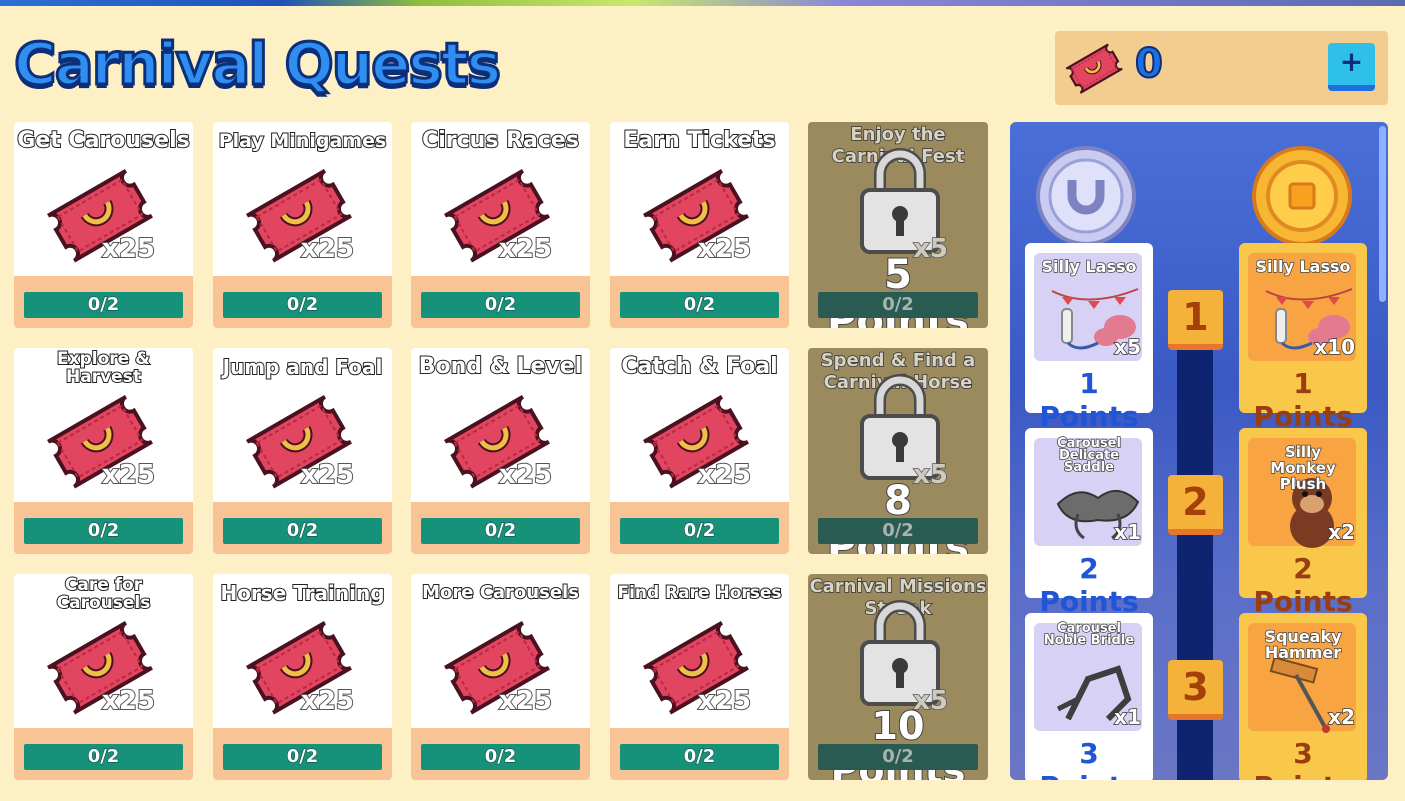  What do you see at coordinates (1335, 347) in the screenshot?
I see `reward-qty: x10` at bounding box center [1335, 347].